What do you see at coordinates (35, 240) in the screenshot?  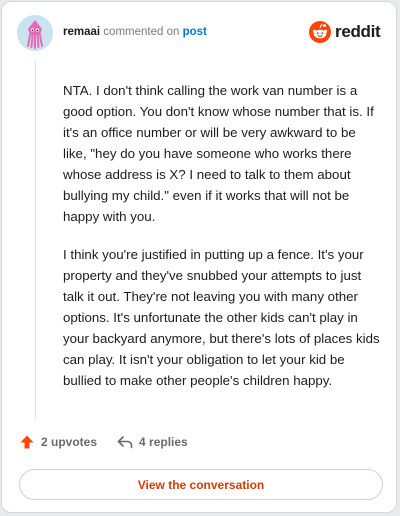 I see `thread-line` at bounding box center [35, 240].